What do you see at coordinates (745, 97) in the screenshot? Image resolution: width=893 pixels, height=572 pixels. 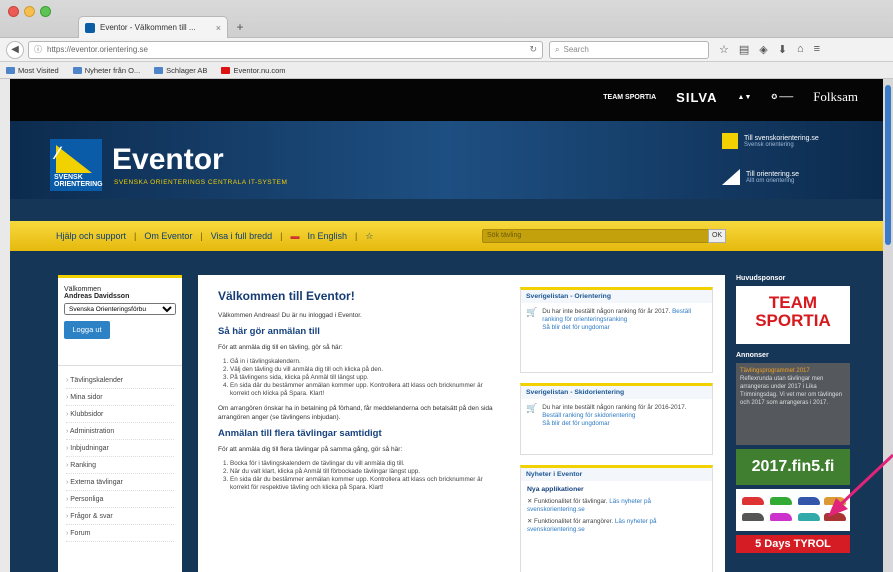 I see `sponsor-logo: ▲▼` at bounding box center [745, 97].